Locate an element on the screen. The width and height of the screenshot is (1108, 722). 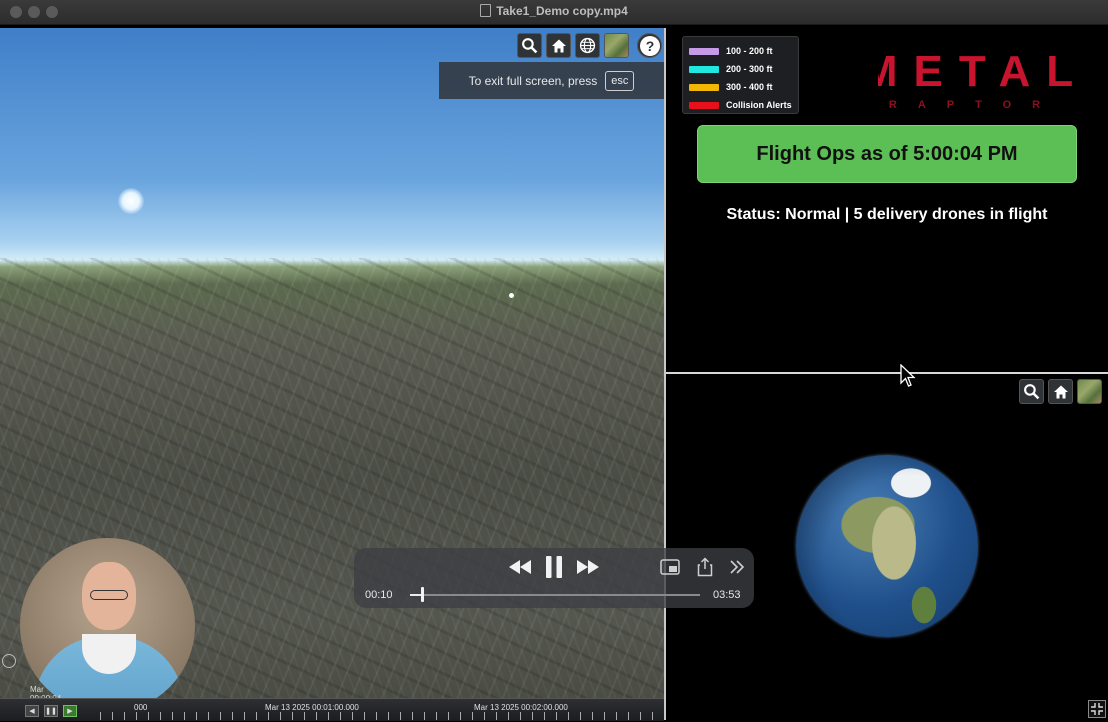
presenter-webcam is located at coordinates (107, 625).